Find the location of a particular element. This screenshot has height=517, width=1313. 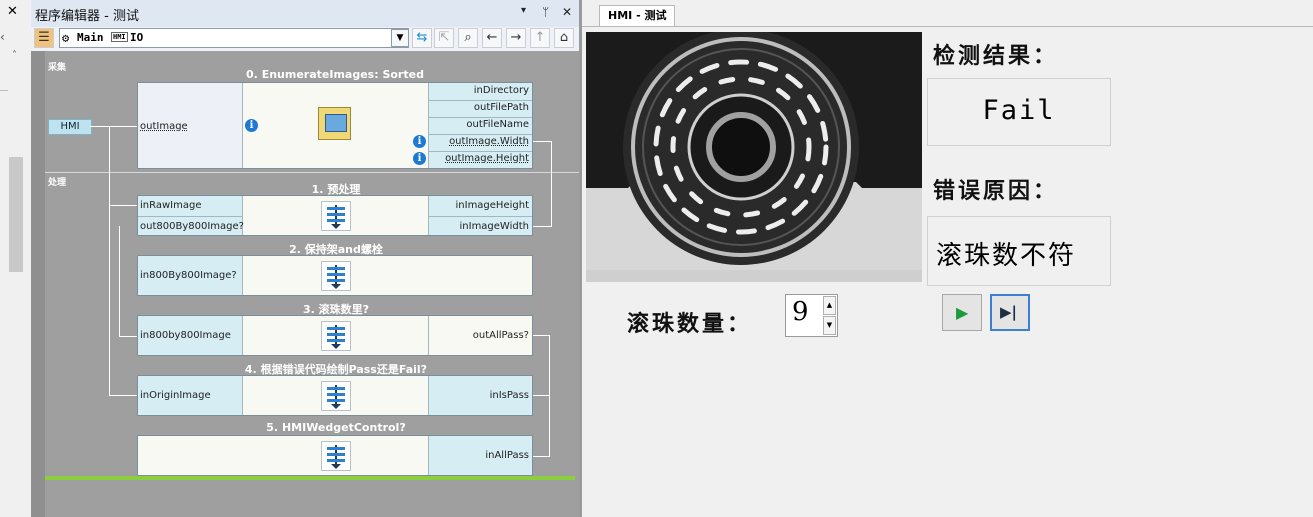

port-outfilename: outFileName is located at coordinates (497, 124).